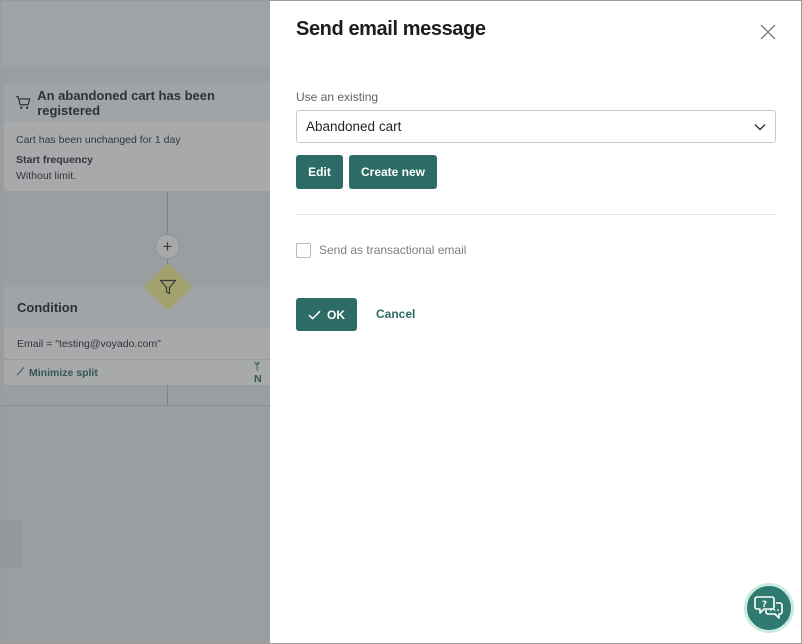  Describe the element at coordinates (314, 315) in the screenshot. I see `check-icon` at that location.